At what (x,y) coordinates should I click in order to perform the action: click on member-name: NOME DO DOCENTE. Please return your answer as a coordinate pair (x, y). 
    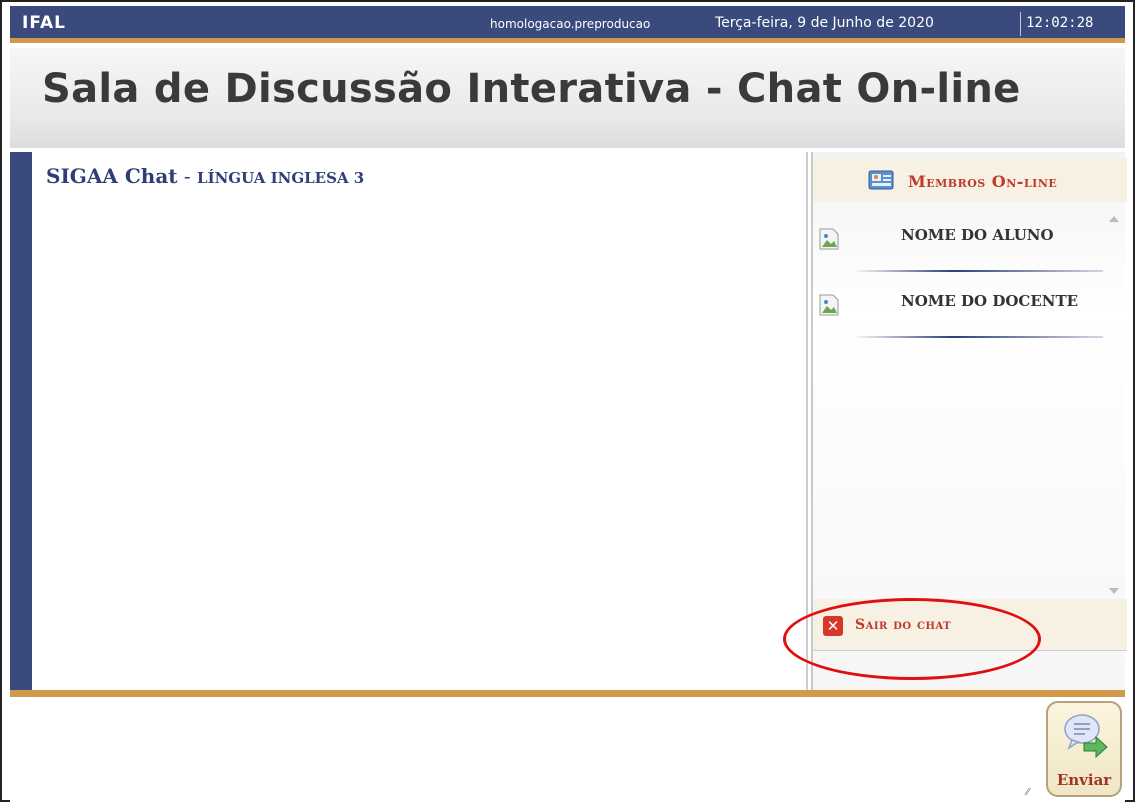
    Looking at the image, I should click on (990, 301).